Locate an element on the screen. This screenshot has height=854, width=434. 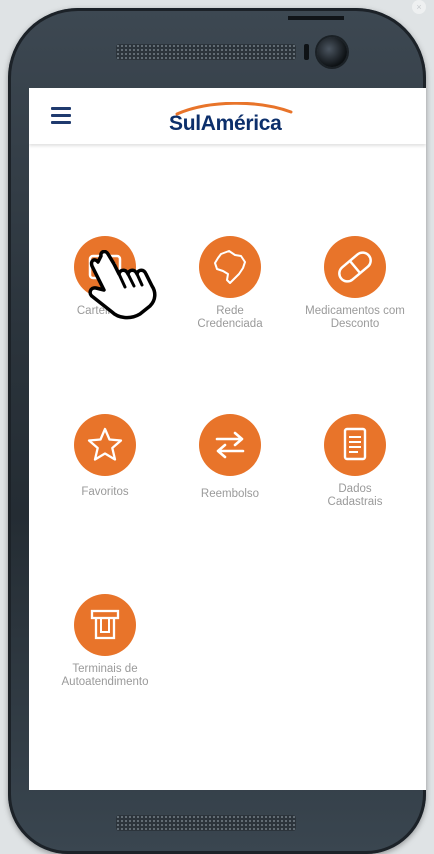
document-icon is located at coordinates (355, 445).